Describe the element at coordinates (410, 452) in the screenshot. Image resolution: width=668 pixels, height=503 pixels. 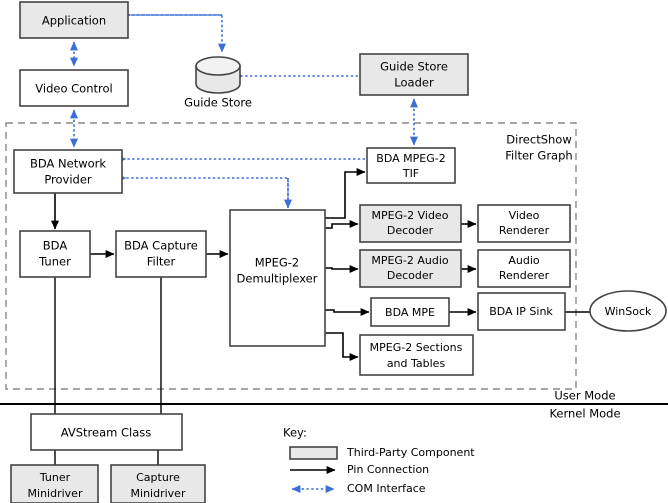
I see `legend-third-party-label: Third-Party Component` at that location.